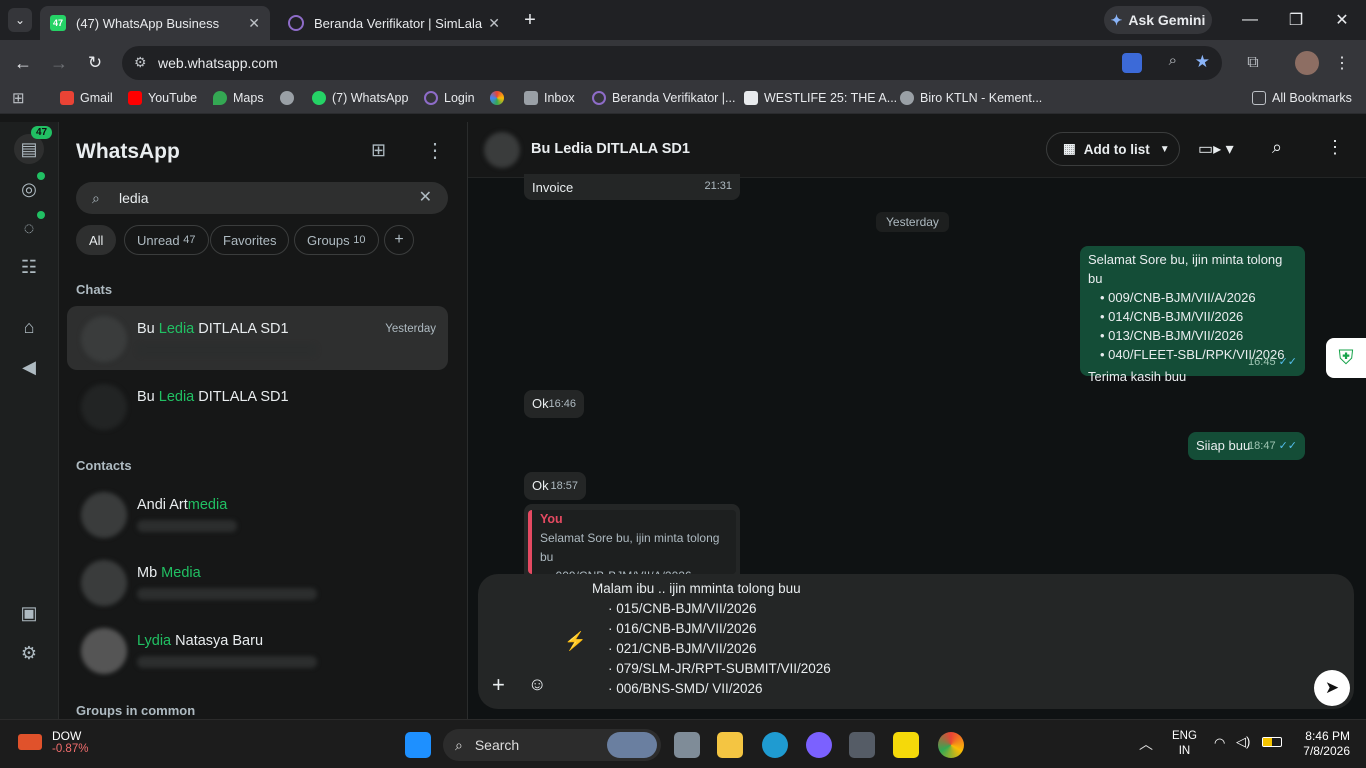 This screenshot has height=768, width=1366. Describe the element at coordinates (497, 745) in the screenshot. I see `search-label: Search` at that location.